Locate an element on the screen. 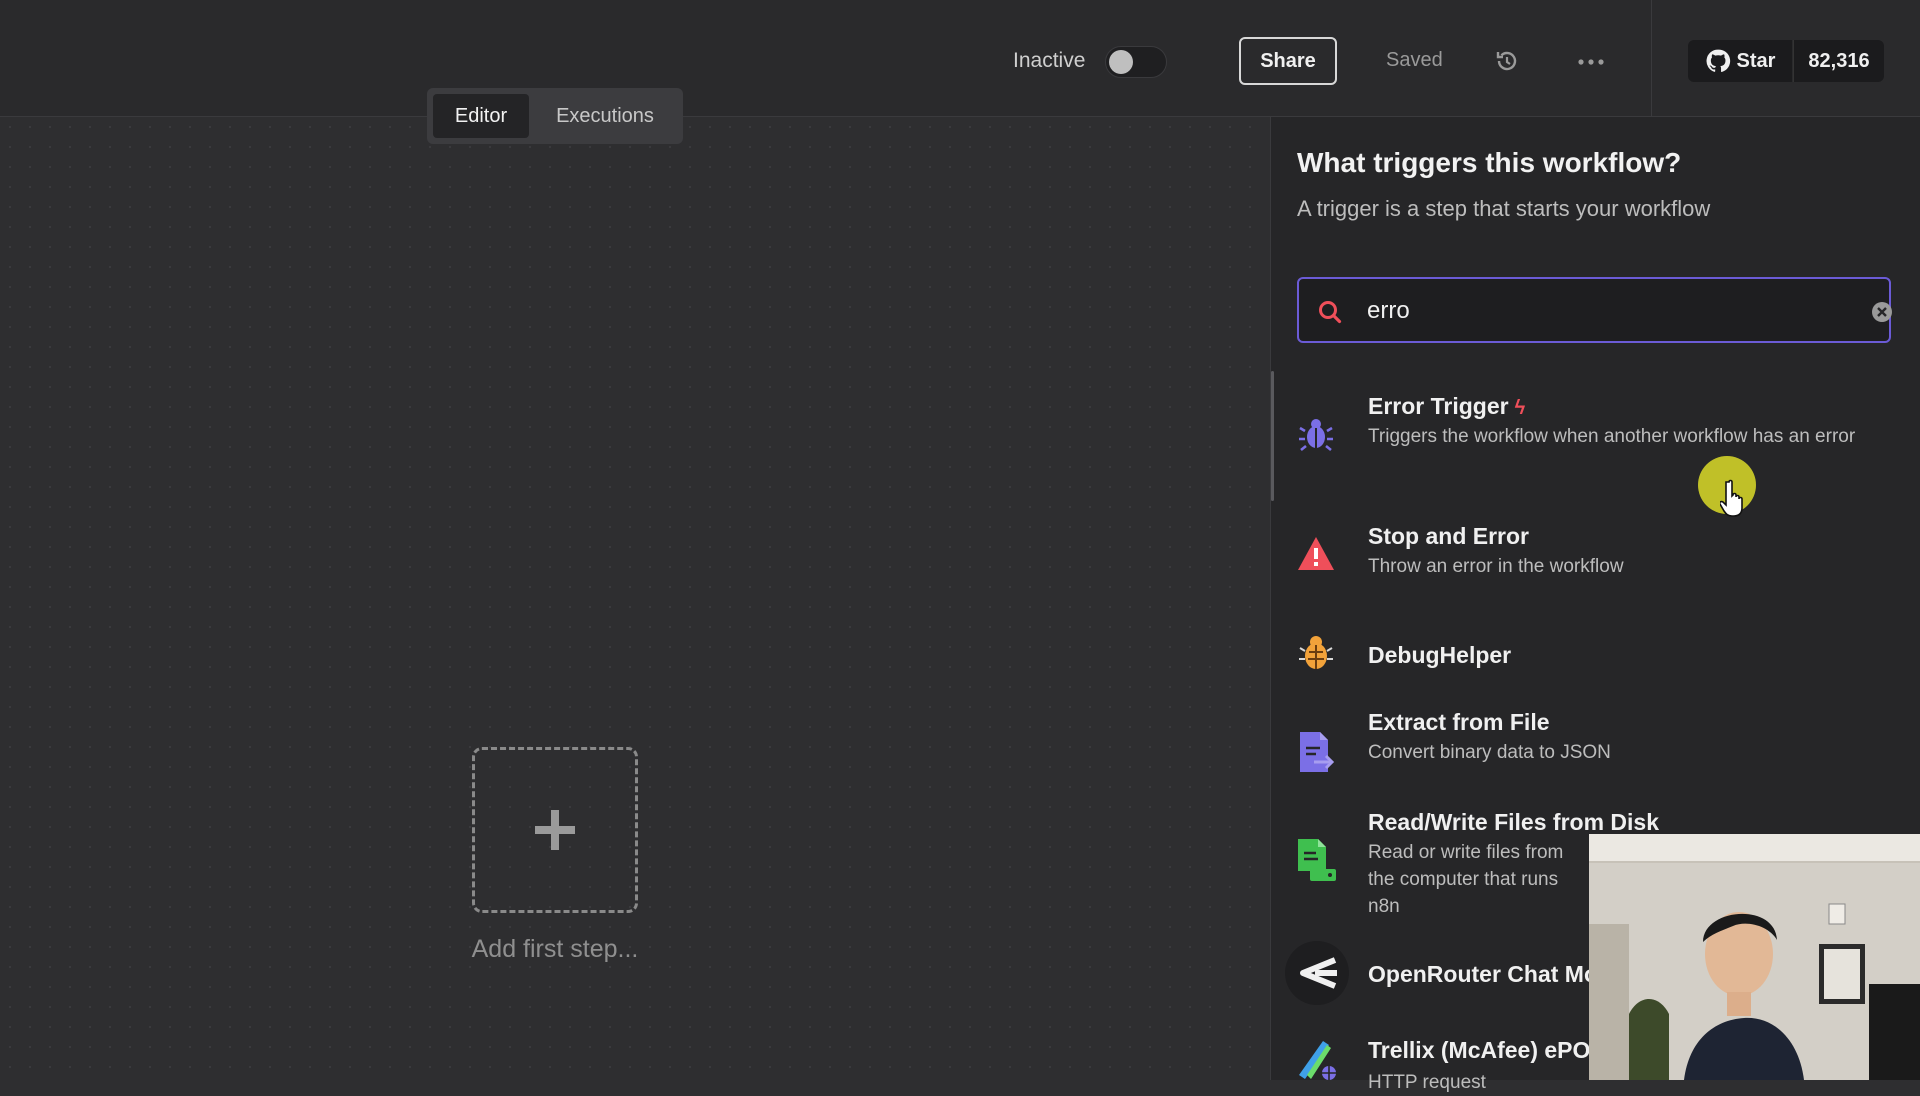 The image size is (1920, 1096). tab-executions: Executions is located at coordinates (605, 116).